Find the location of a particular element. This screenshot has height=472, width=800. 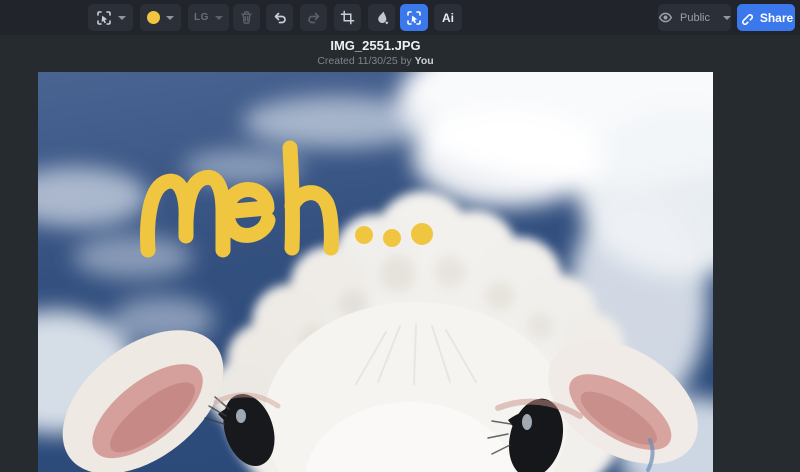

share-button: Share is located at coordinates (766, 17).